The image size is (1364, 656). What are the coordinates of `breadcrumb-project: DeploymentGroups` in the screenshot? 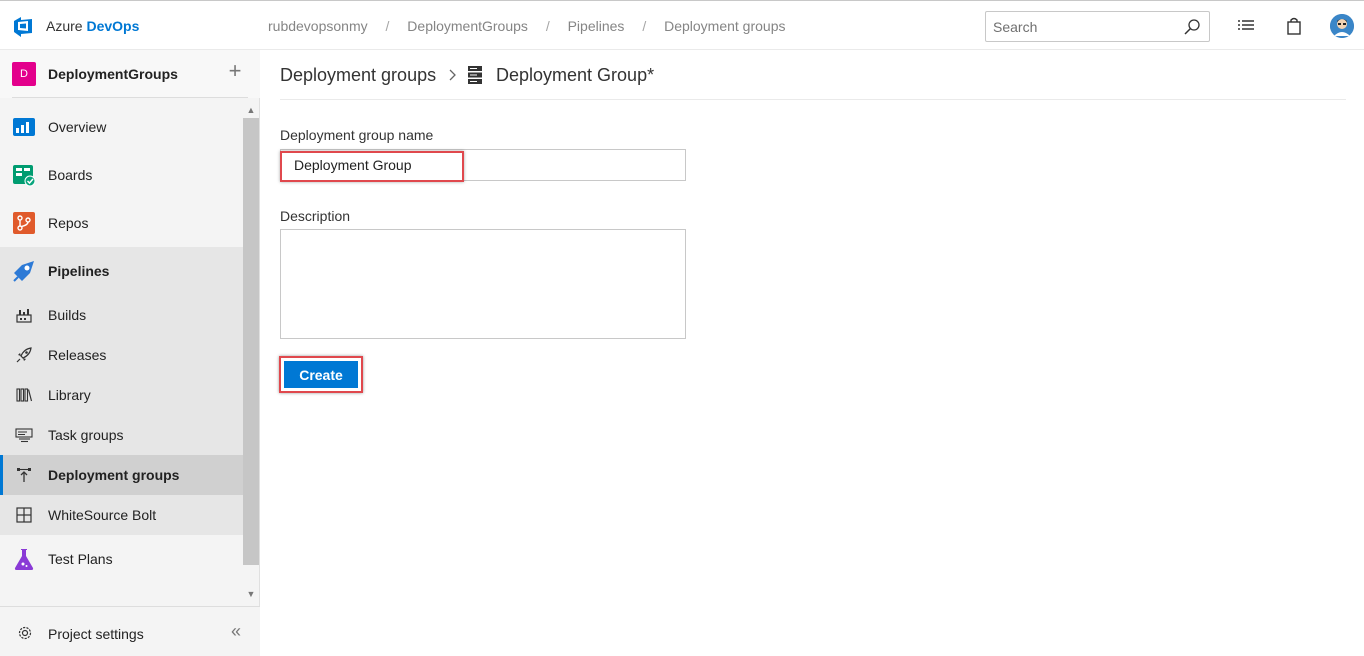 It's located at (467, 26).